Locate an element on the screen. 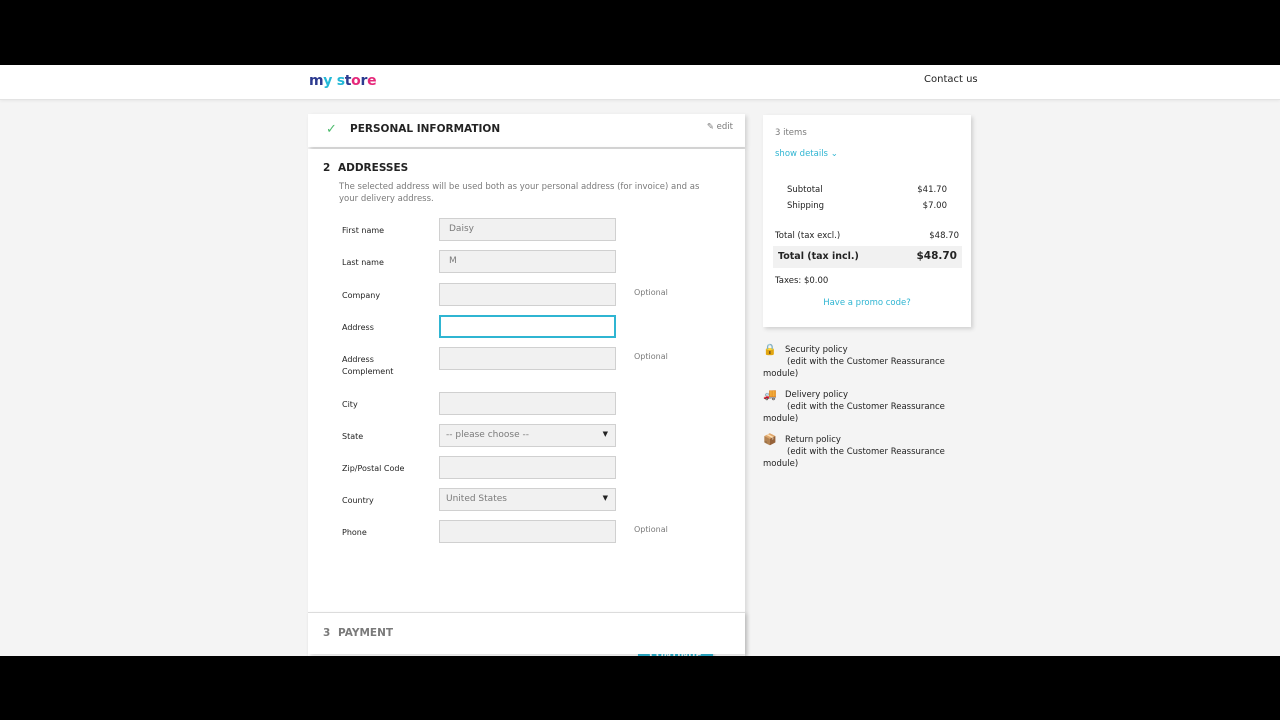  total-incl-label: Total (tax incl.) is located at coordinates (818, 256).